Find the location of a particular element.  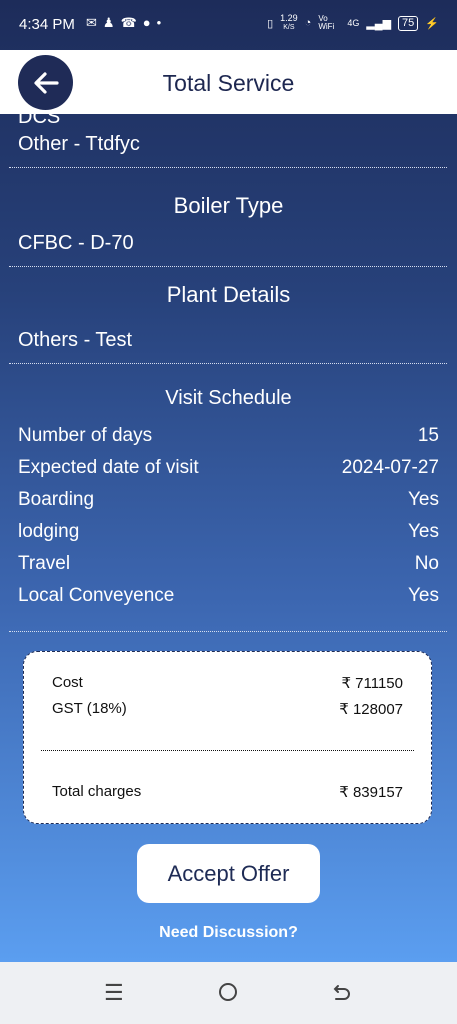

system-nav-bar: ☰ is located at coordinates (228, 993).